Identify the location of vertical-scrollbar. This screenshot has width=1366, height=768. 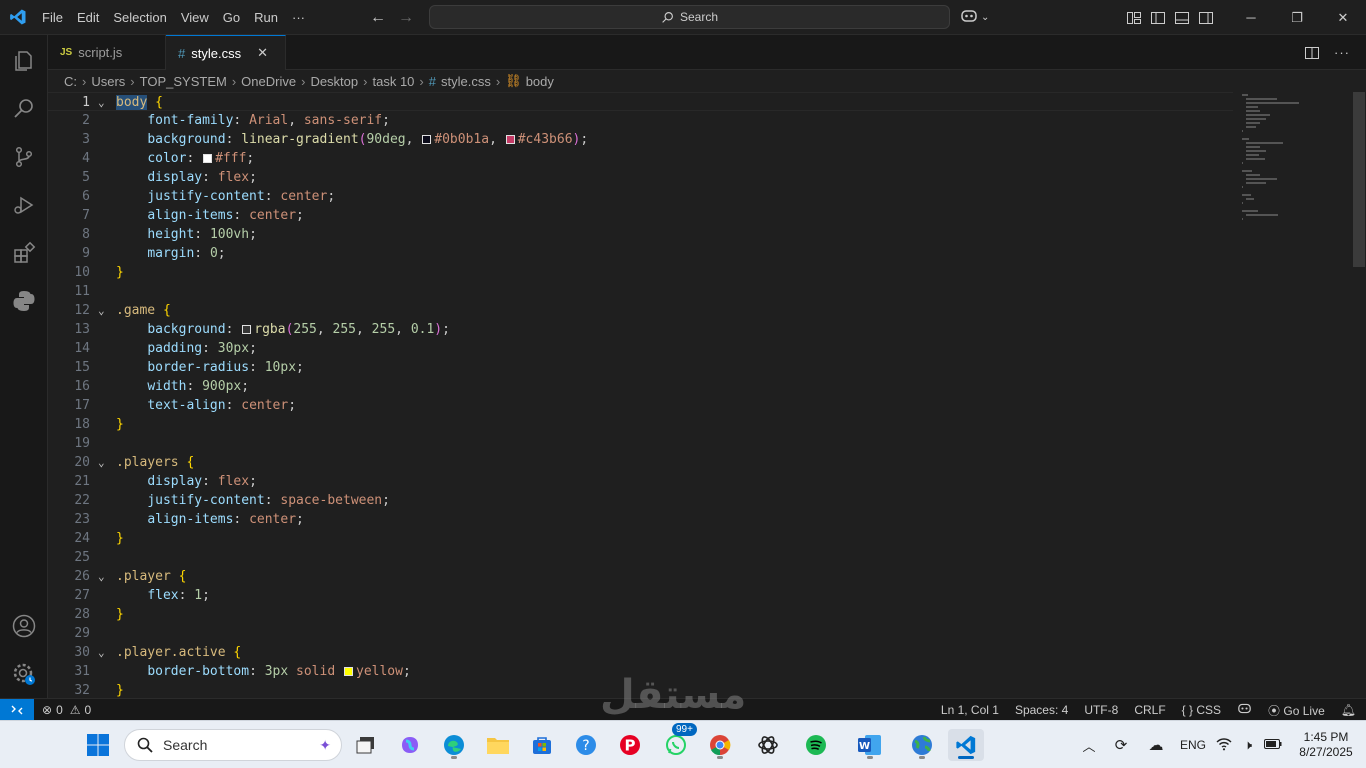
(1359, 395).